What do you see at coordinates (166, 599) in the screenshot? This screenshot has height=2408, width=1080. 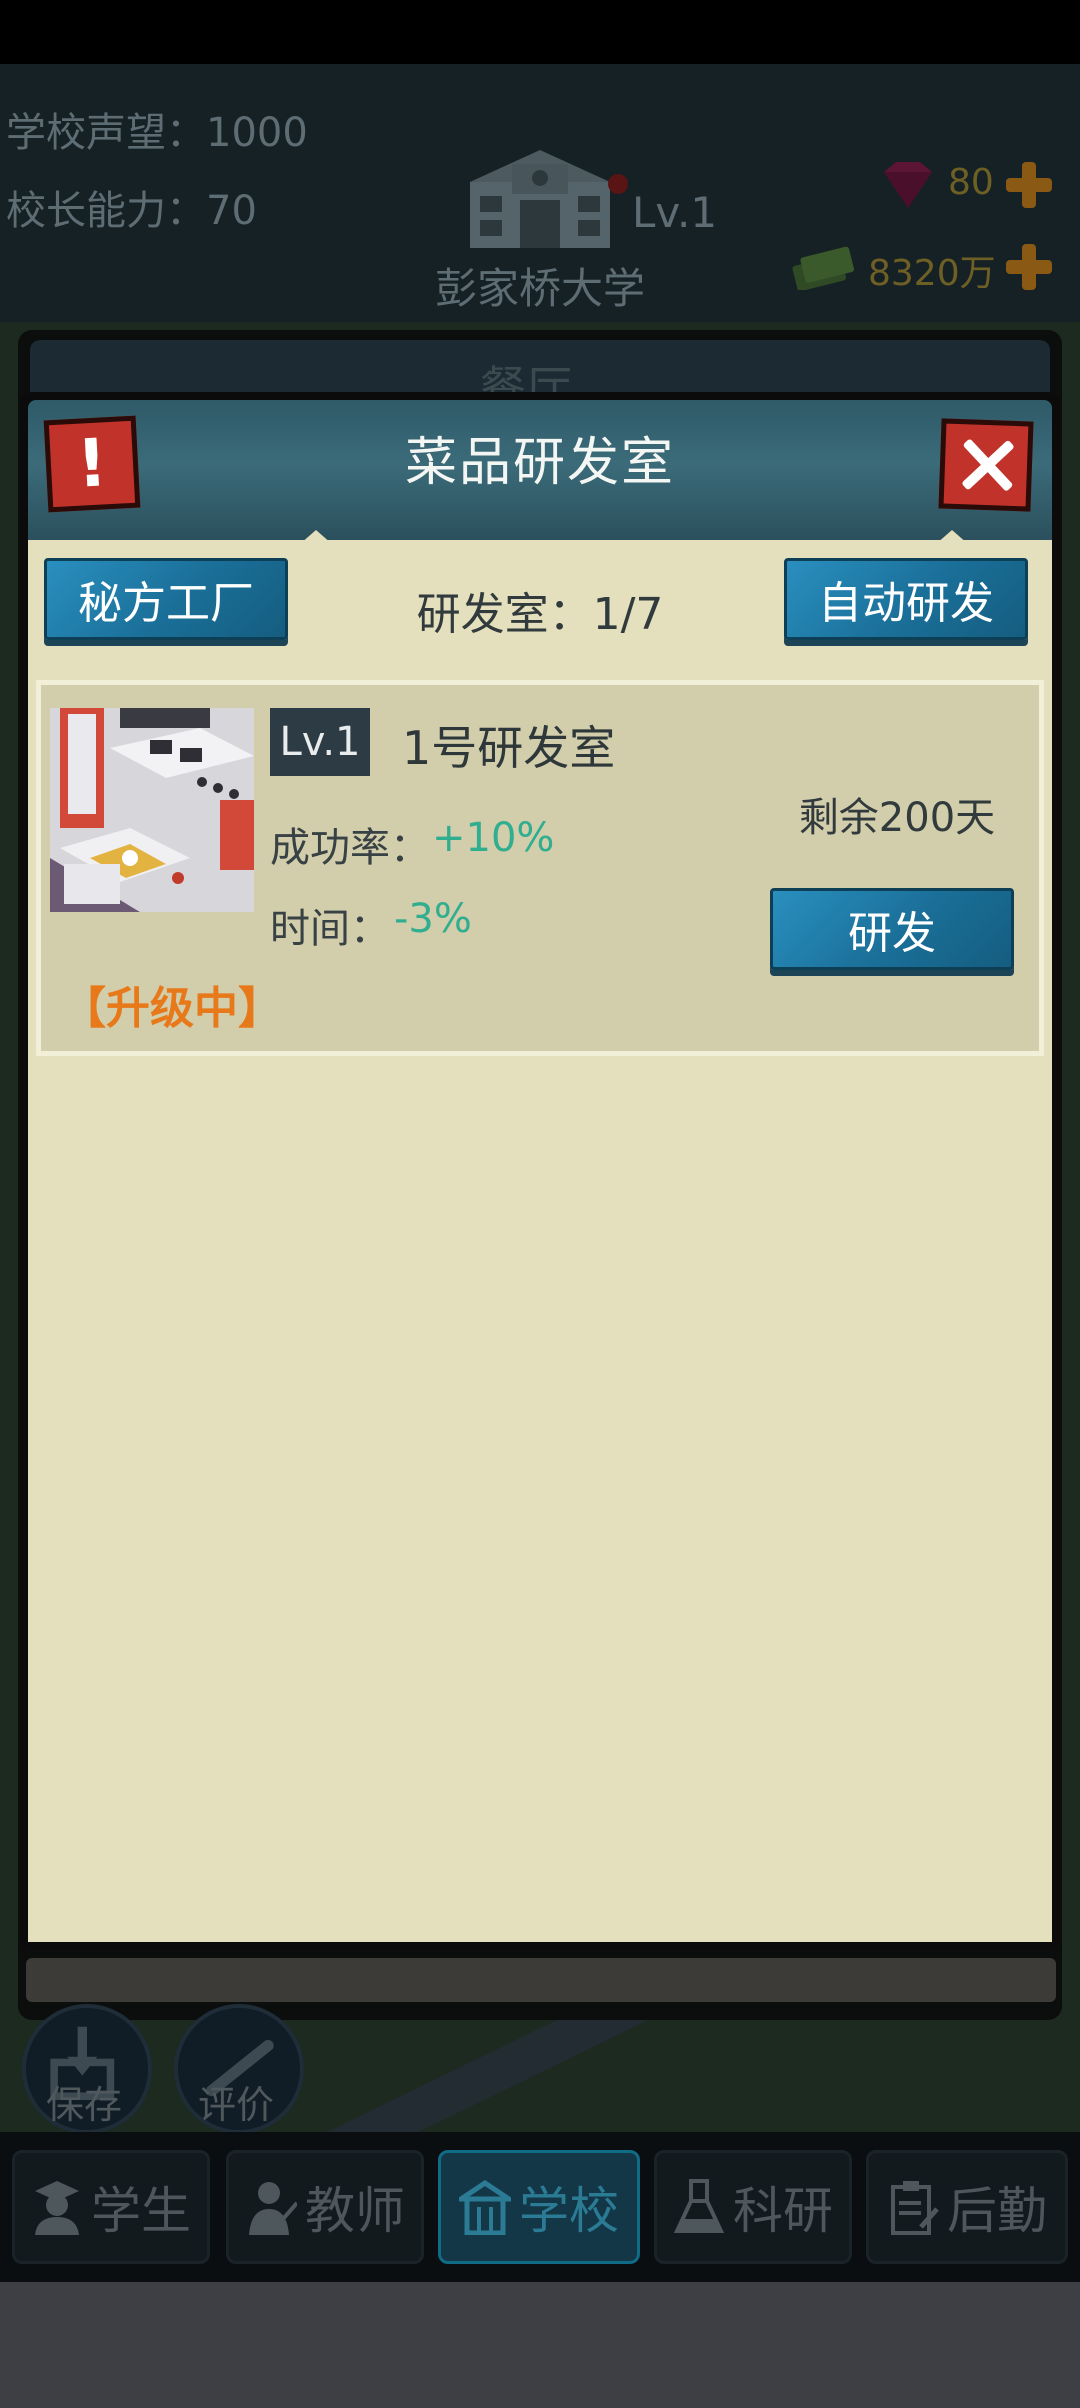 I see `secret-factory-button: 秘方工厂` at bounding box center [166, 599].